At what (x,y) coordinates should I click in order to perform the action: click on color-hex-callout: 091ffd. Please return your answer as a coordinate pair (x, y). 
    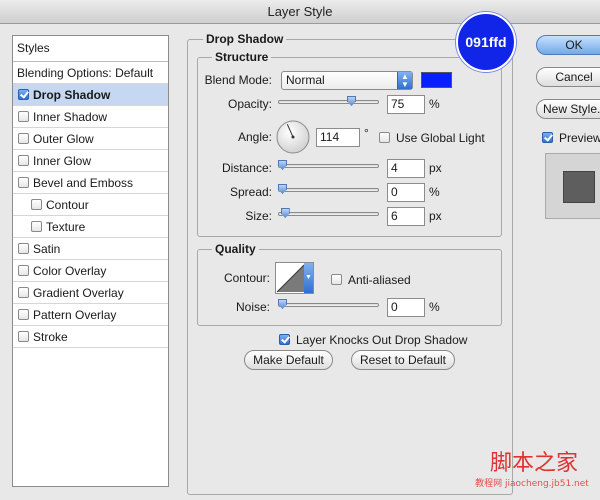
    Looking at the image, I should click on (486, 42).